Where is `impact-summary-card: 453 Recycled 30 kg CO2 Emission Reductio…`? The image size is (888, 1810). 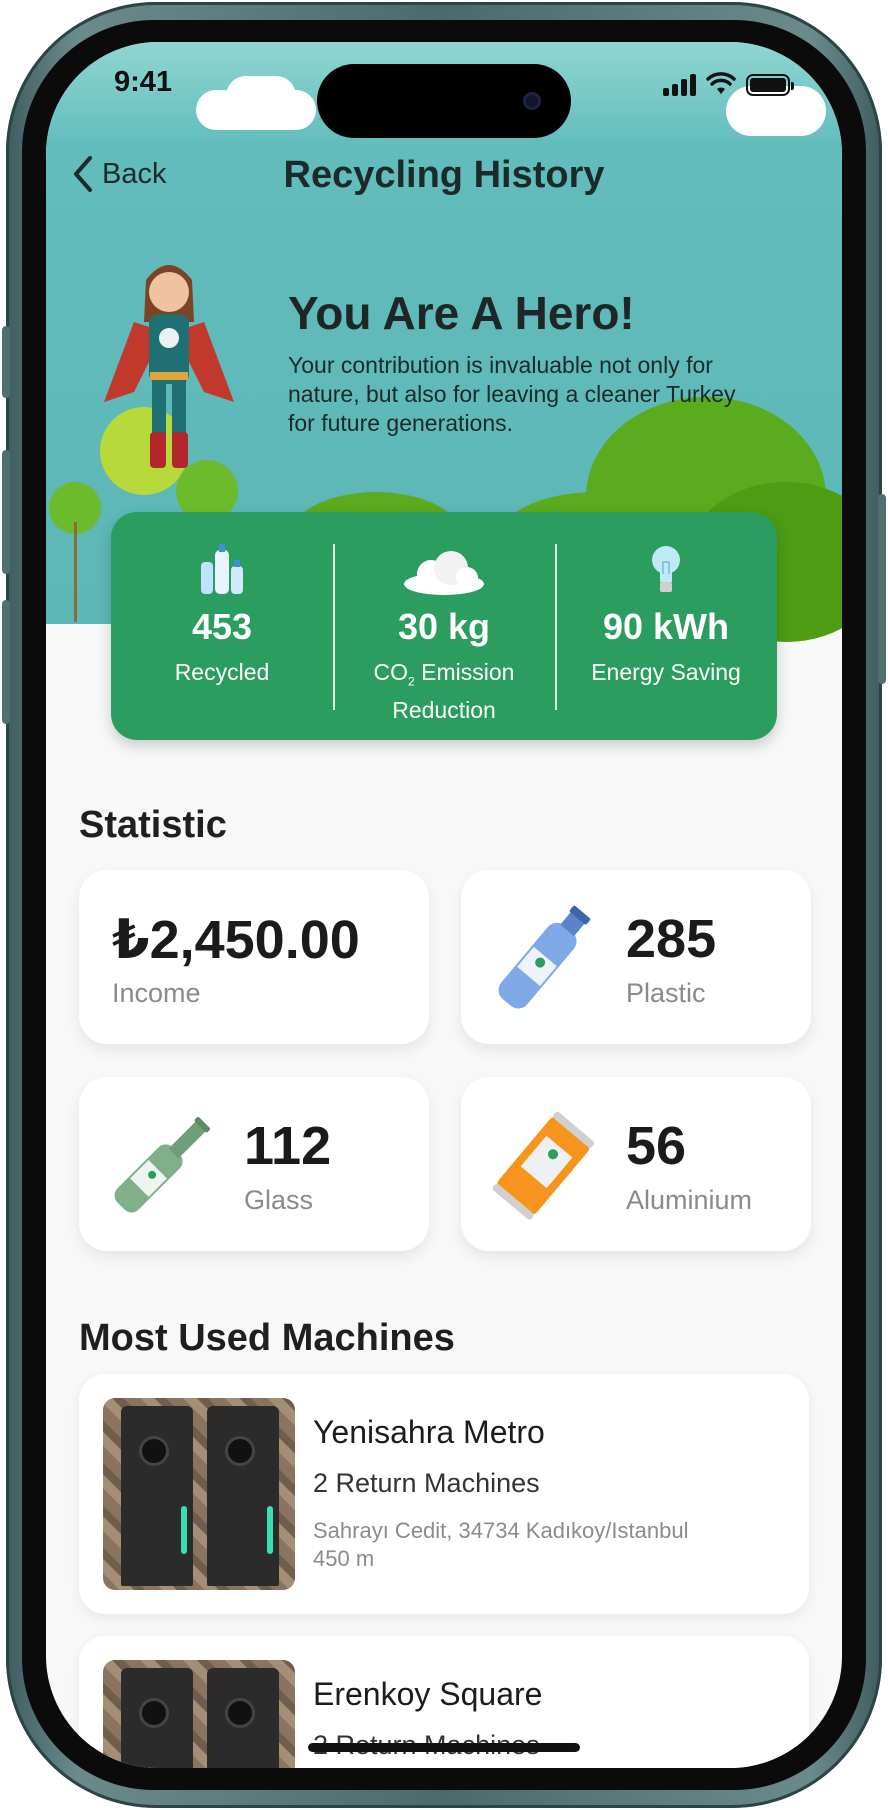 impact-summary-card: 453 Recycled 30 kg CO2 Emission Reductio… is located at coordinates (444, 626).